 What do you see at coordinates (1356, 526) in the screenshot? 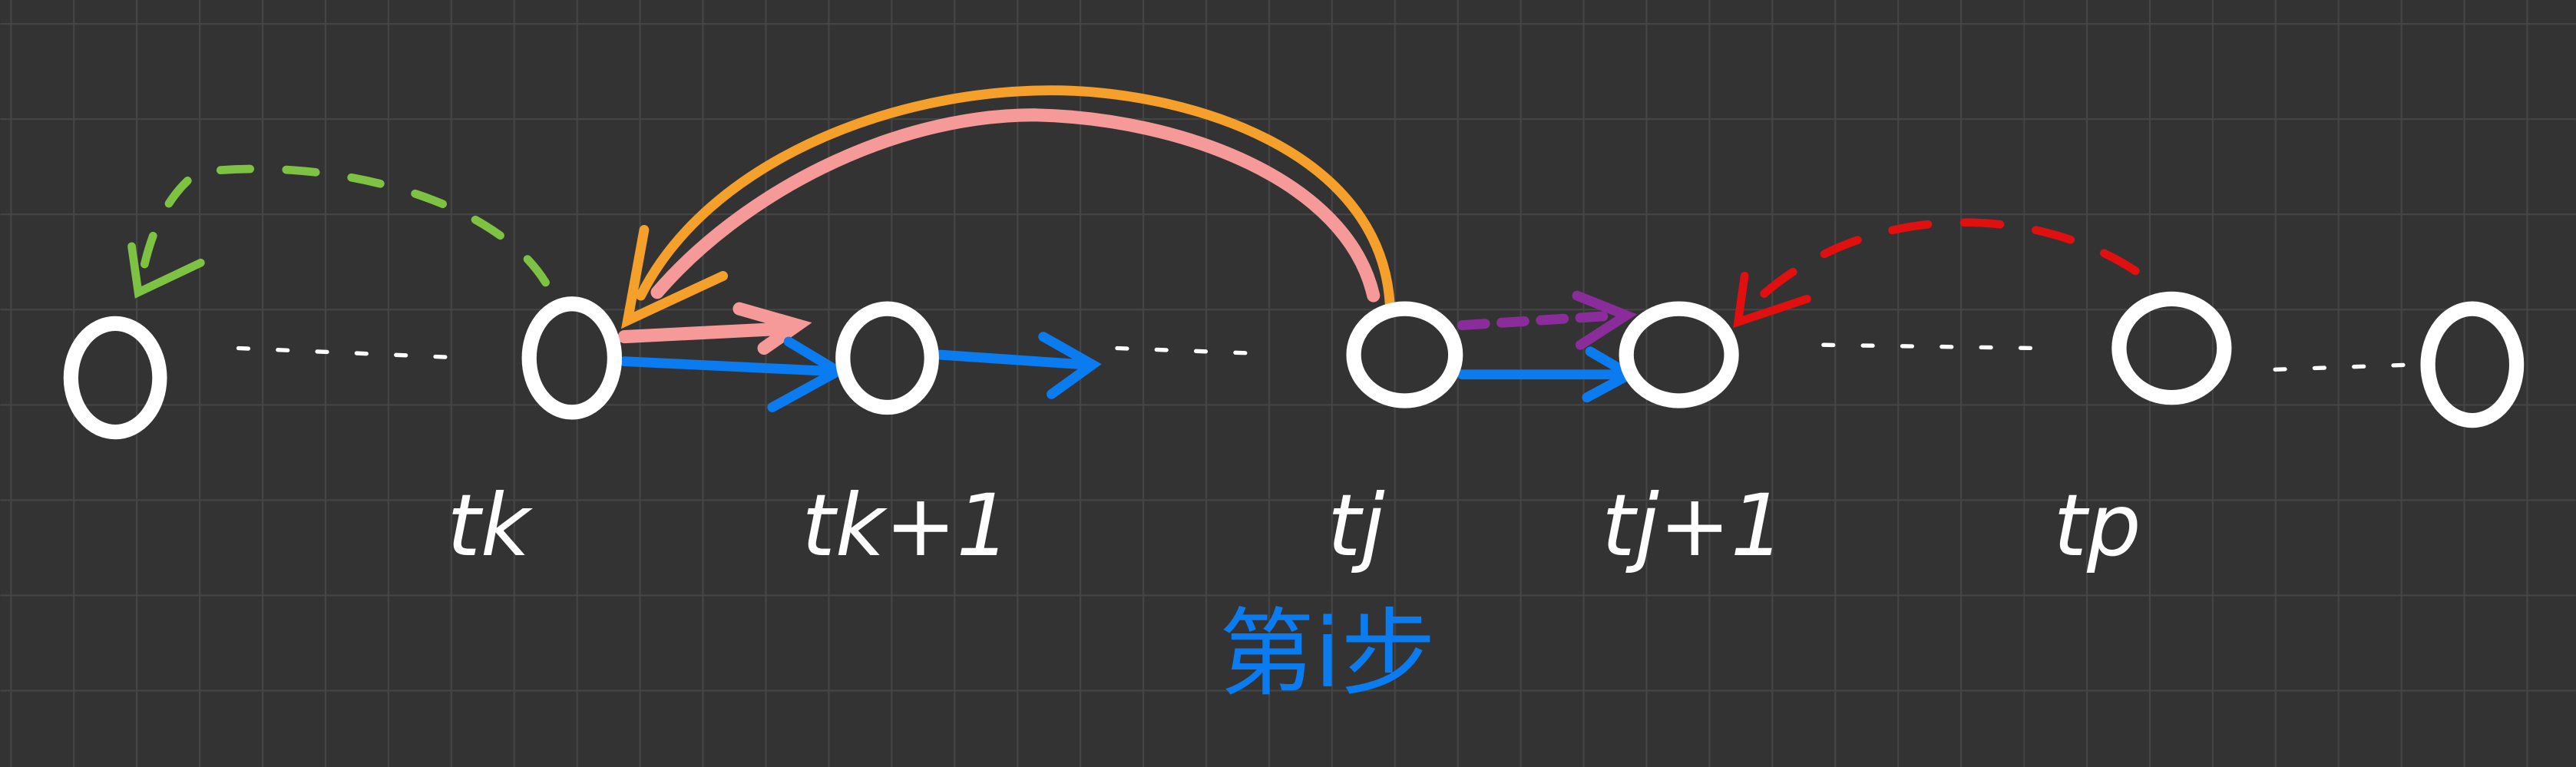
I see `label-tj: tj` at bounding box center [1356, 526].